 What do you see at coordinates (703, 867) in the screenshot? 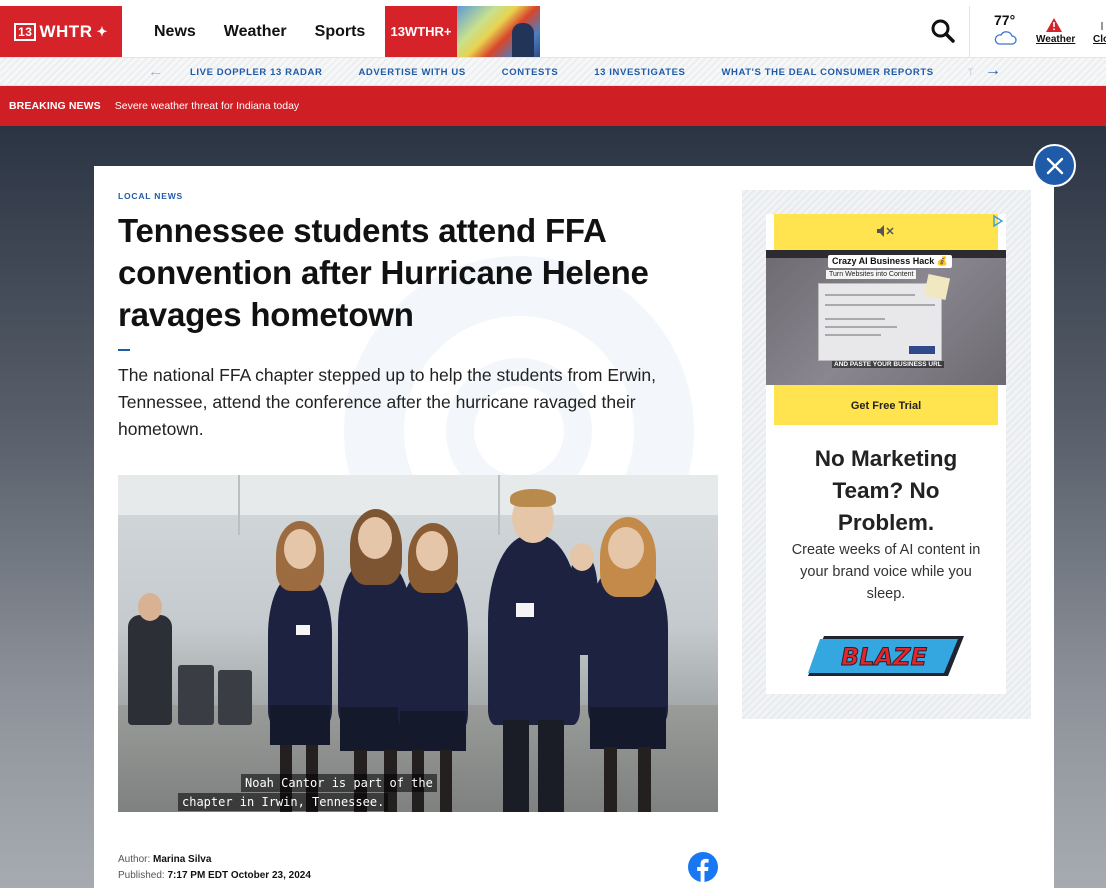
I see `facebook-share-icon` at bounding box center [703, 867].